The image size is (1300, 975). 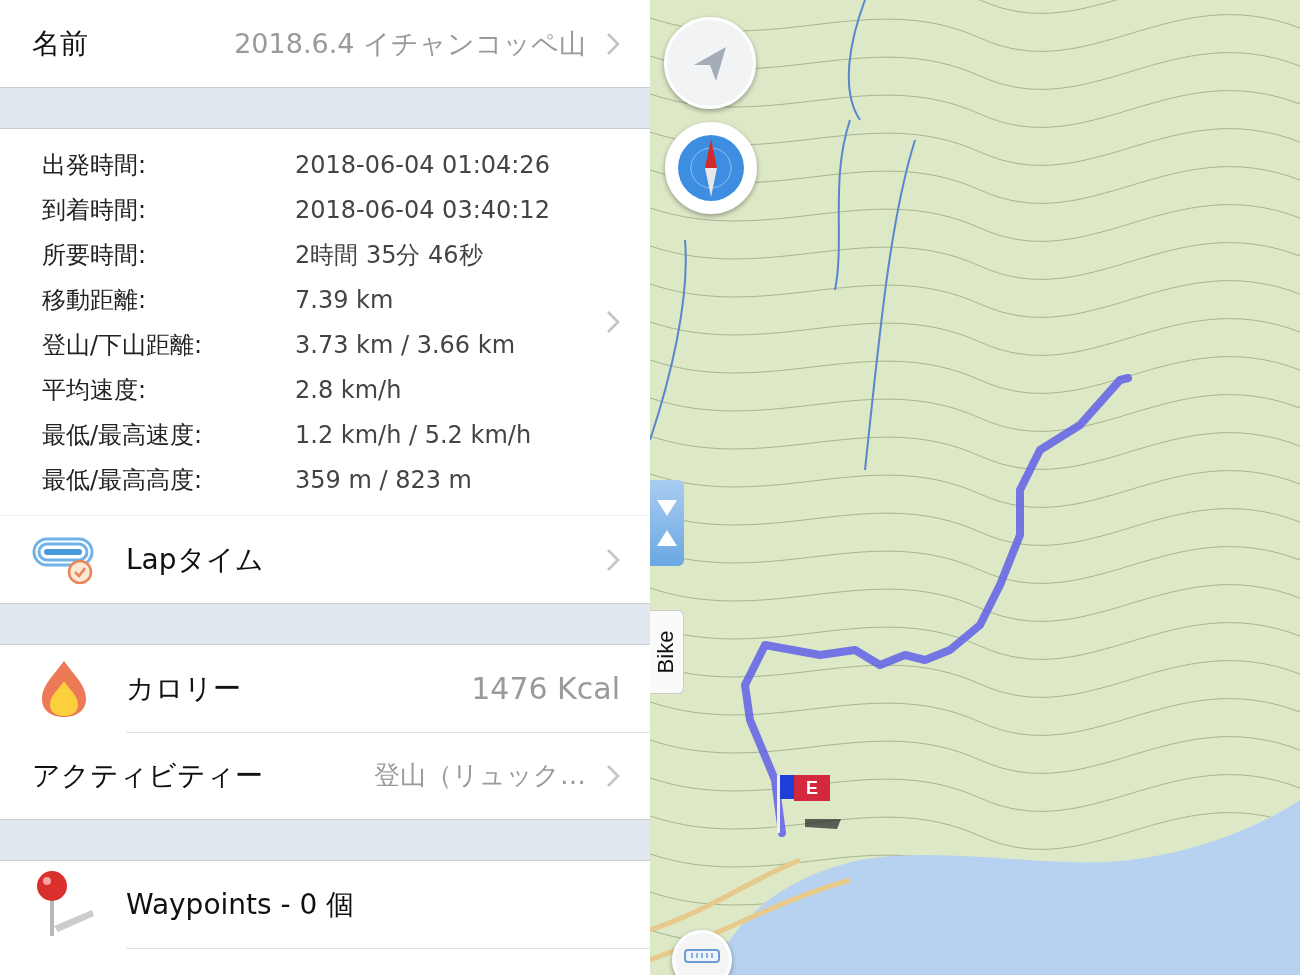 What do you see at coordinates (95, 255) in the screenshot?
I see `stat-label: 所要時間:` at bounding box center [95, 255].